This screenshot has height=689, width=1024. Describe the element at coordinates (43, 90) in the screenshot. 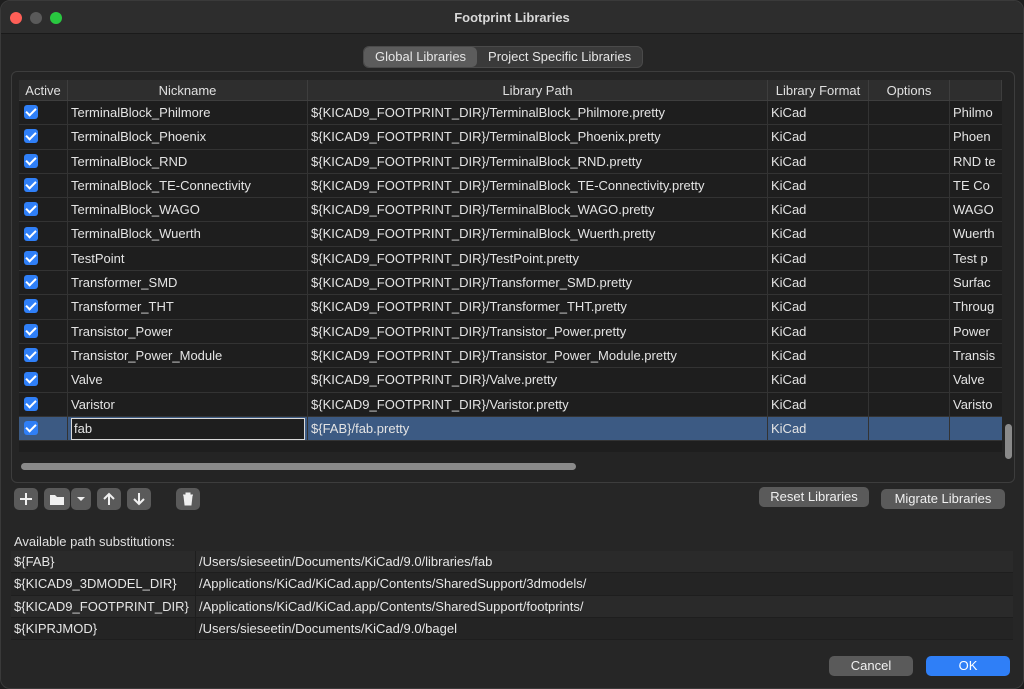

I see `column-header-active: Active` at that location.